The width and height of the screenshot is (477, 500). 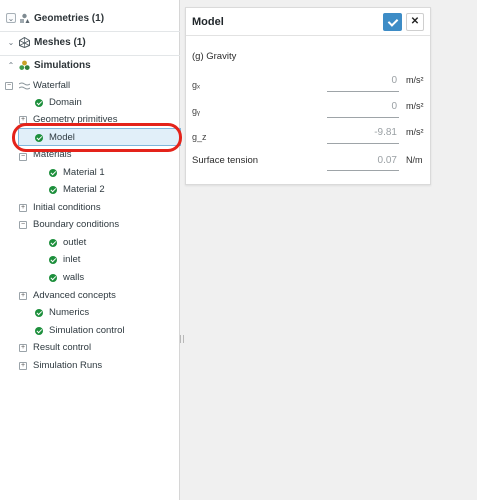 What do you see at coordinates (87, 330) in the screenshot?
I see `tree-item-label: Simulation control` at bounding box center [87, 330].